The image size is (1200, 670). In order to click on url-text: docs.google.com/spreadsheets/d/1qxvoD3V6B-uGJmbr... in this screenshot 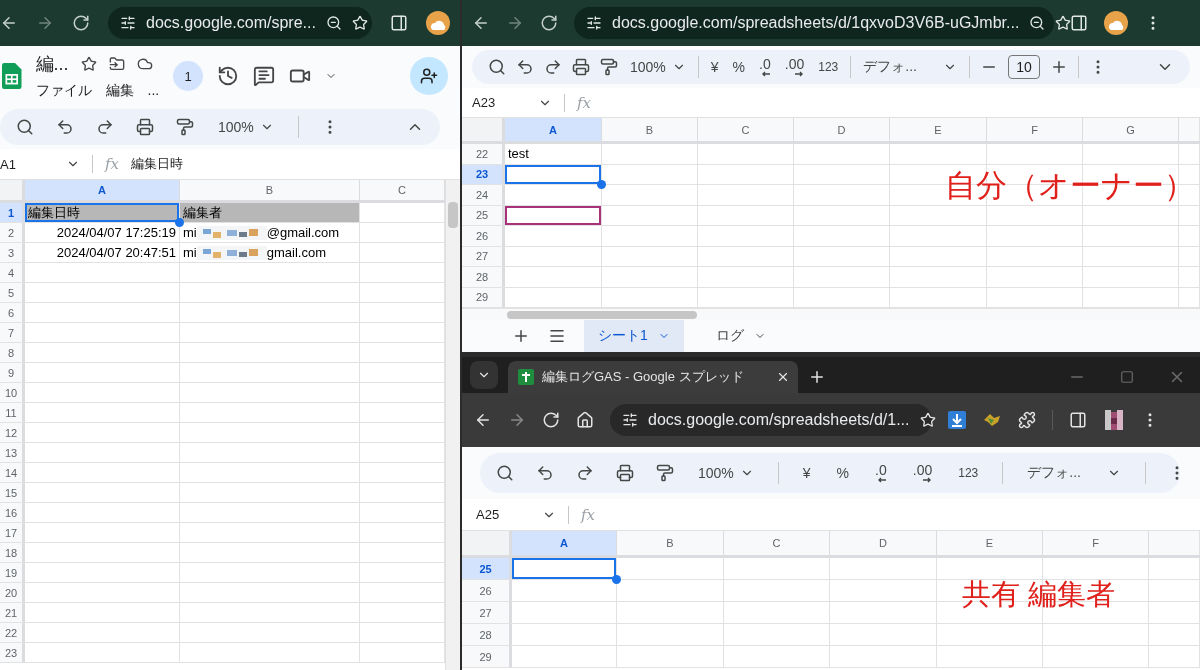, I will do `click(816, 23)`.